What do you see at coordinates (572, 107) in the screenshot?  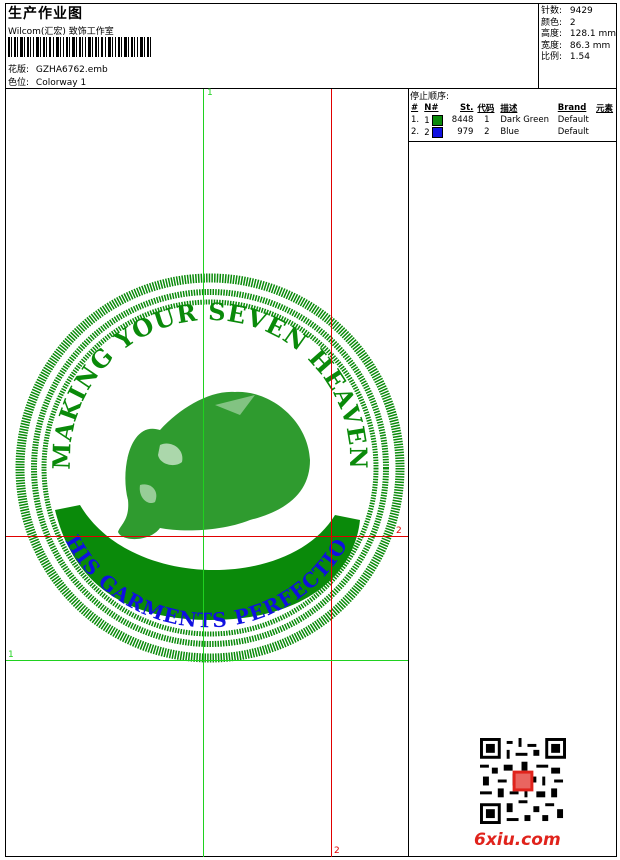 I see `col-brand: Brand` at bounding box center [572, 107].